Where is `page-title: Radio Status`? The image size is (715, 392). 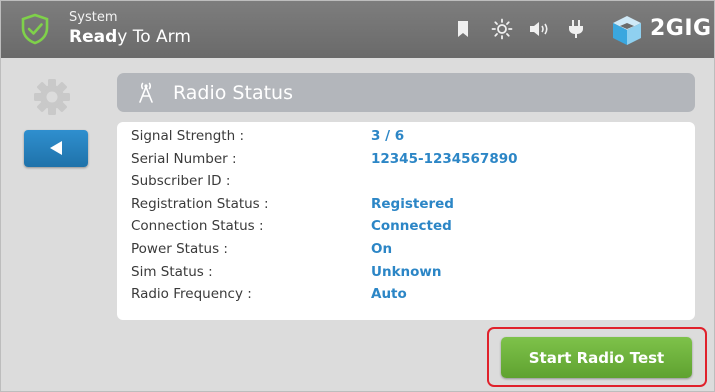
page-title: Radio Status is located at coordinates (233, 93).